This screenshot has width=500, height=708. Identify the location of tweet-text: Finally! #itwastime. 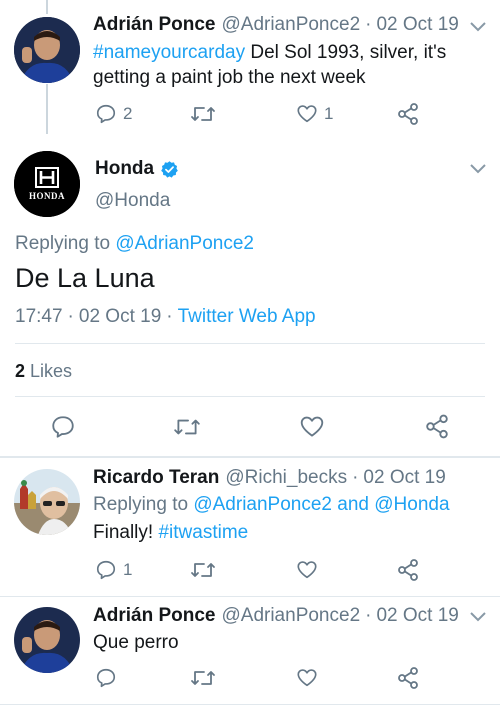
(170, 533).